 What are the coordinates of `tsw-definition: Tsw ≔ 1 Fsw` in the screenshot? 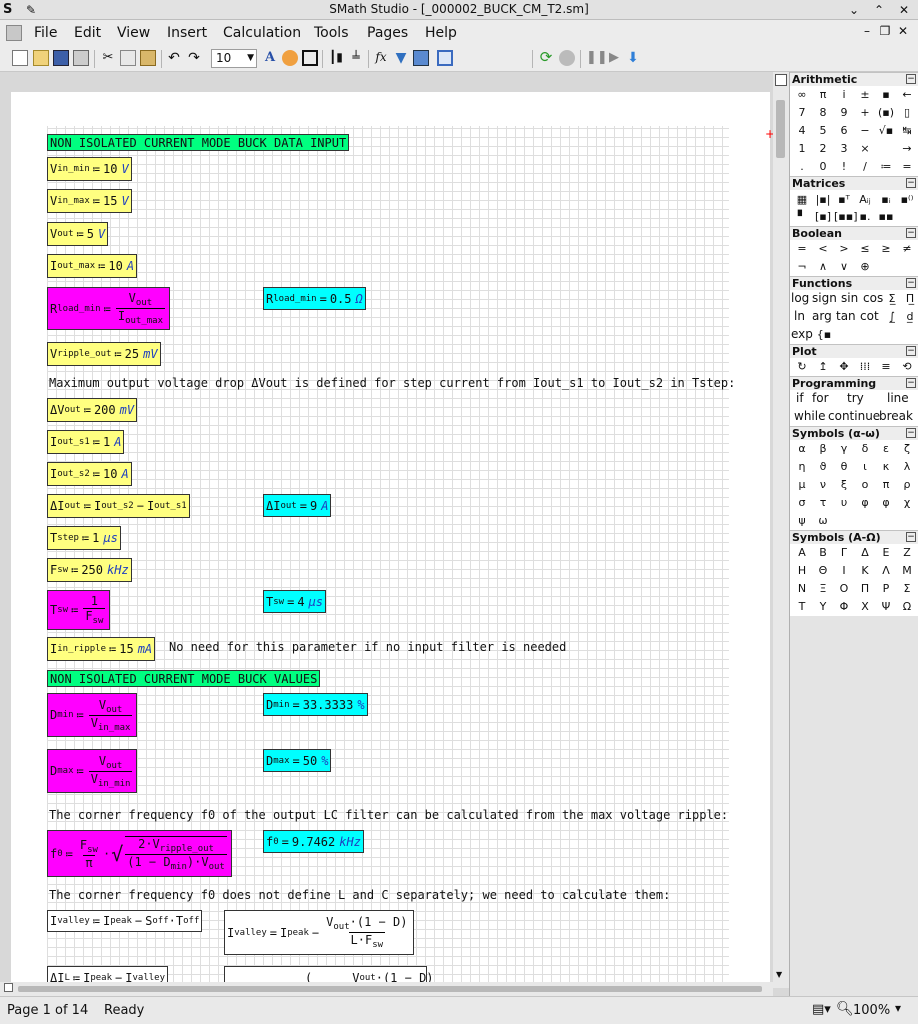 It's located at (79, 610).